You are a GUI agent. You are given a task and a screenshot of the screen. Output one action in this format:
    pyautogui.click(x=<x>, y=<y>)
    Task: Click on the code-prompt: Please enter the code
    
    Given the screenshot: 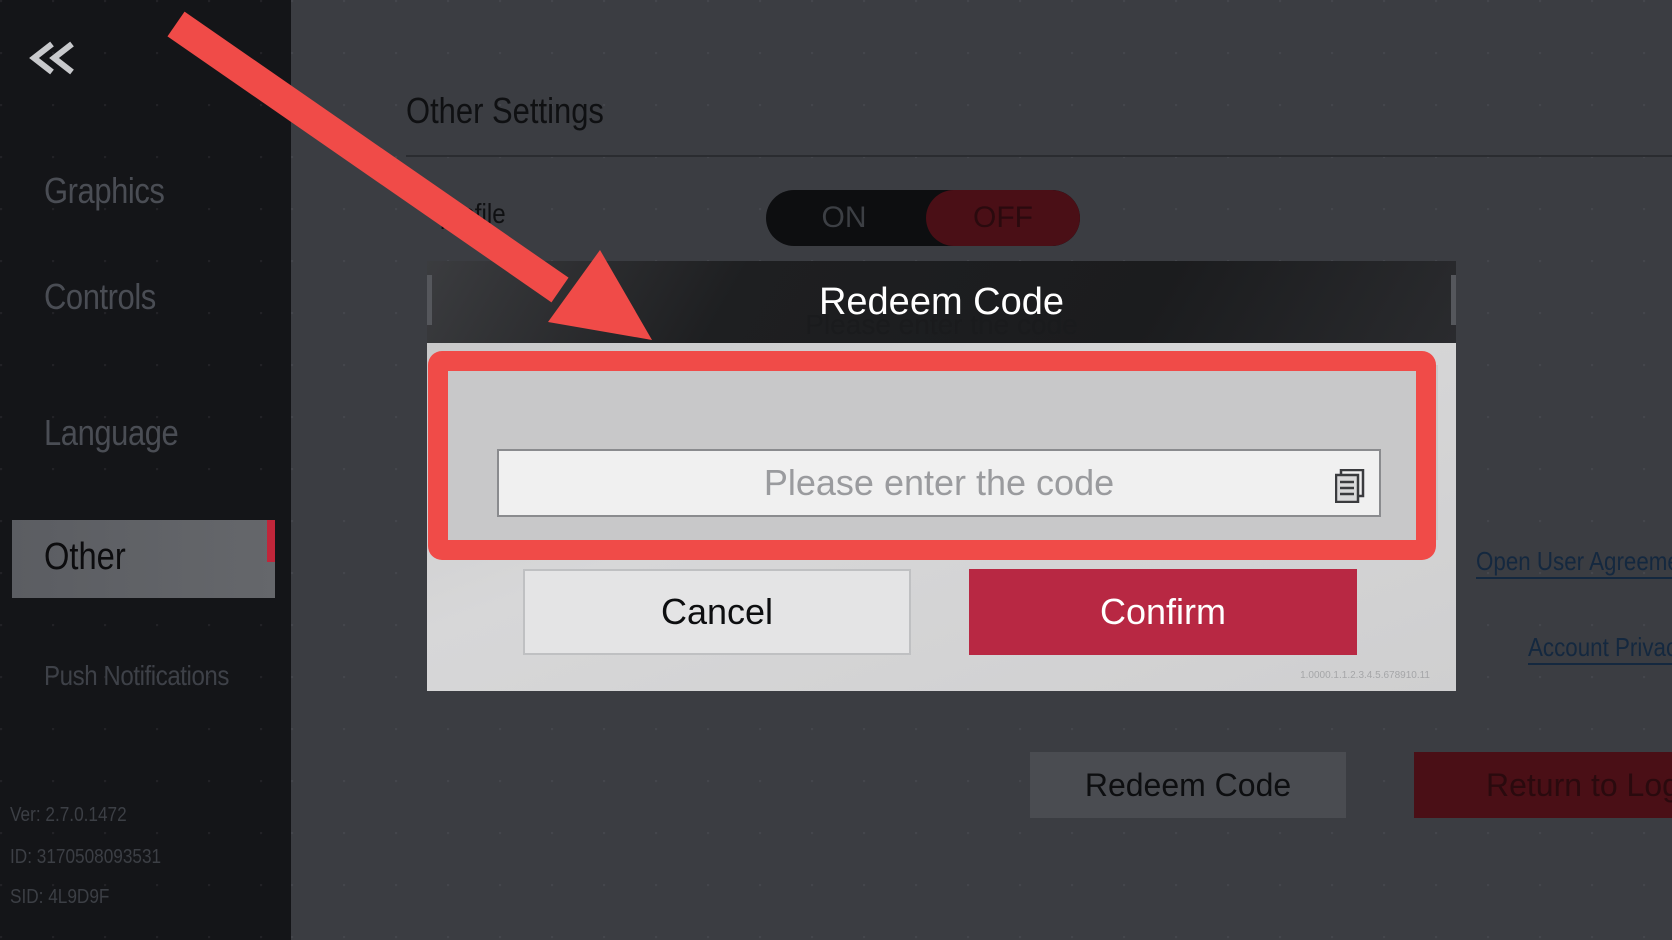 What is the action you would take?
    pyautogui.click(x=941, y=324)
    